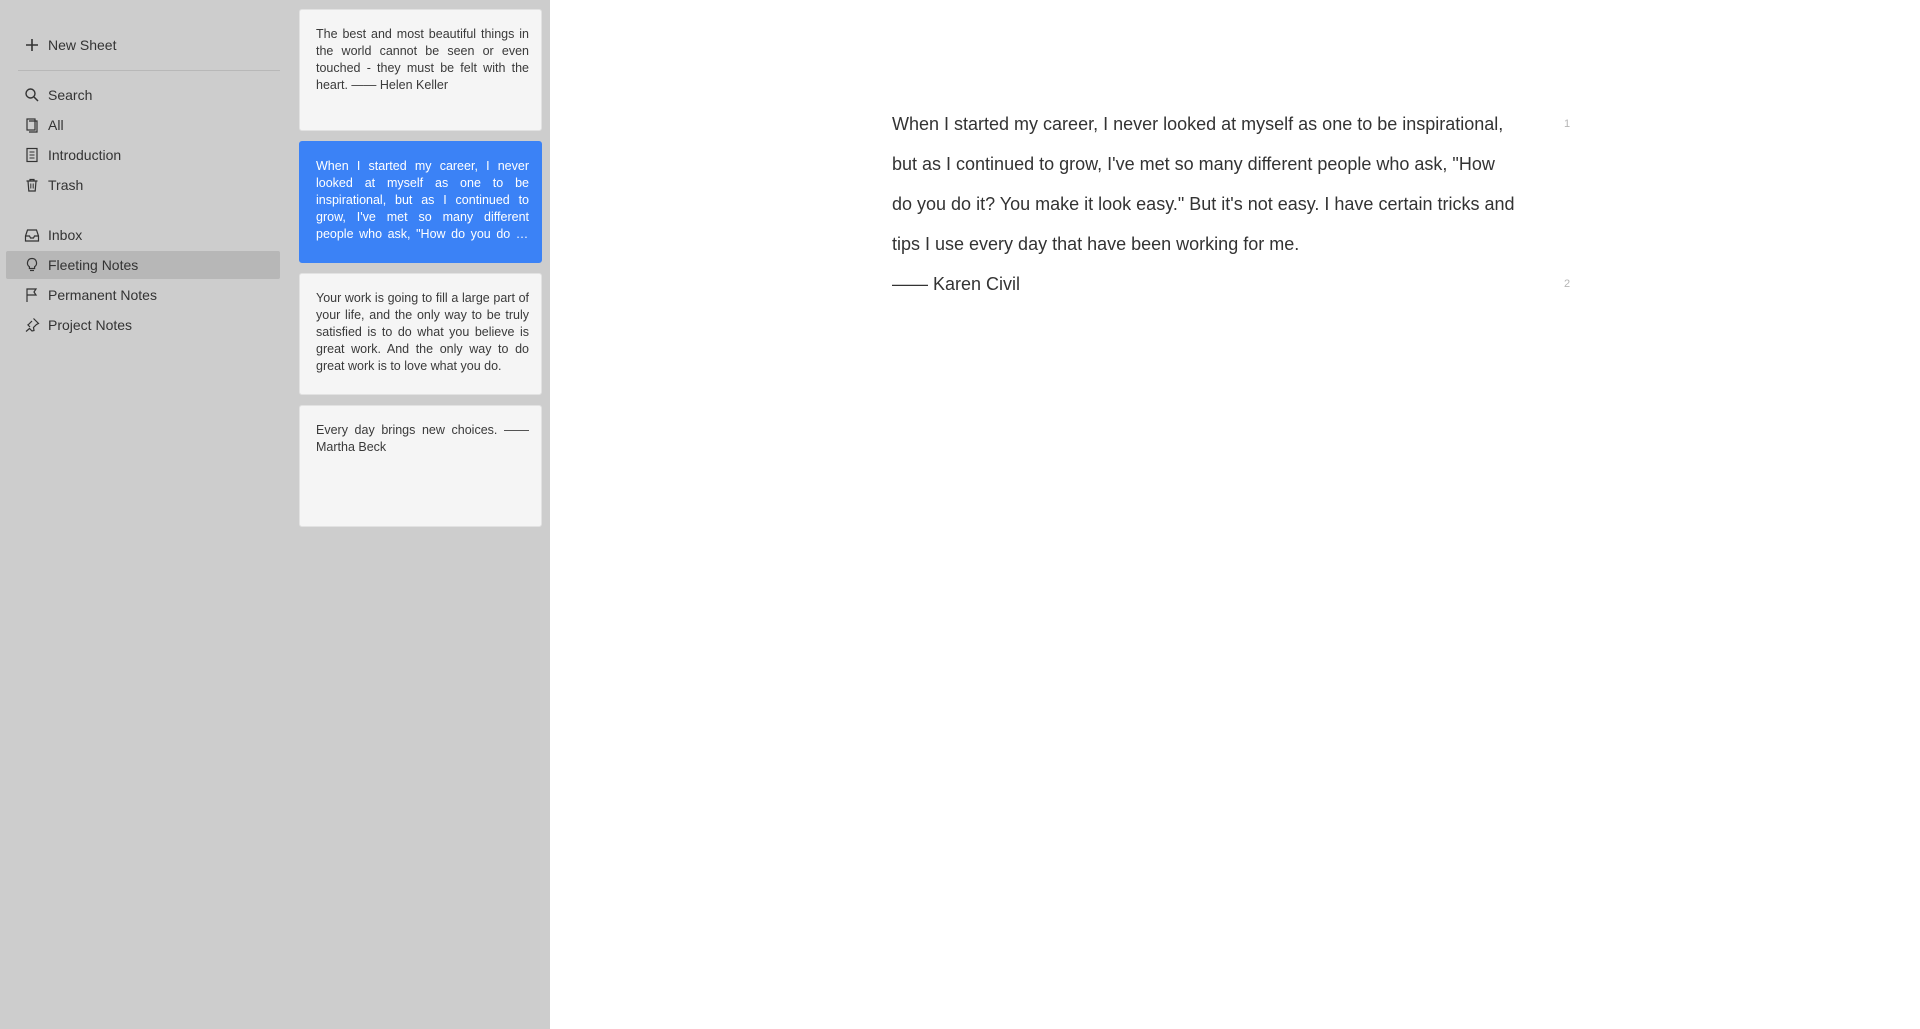 This screenshot has width=1920, height=1029. Describe the element at coordinates (32, 295) in the screenshot. I see `flag-icon` at that location.